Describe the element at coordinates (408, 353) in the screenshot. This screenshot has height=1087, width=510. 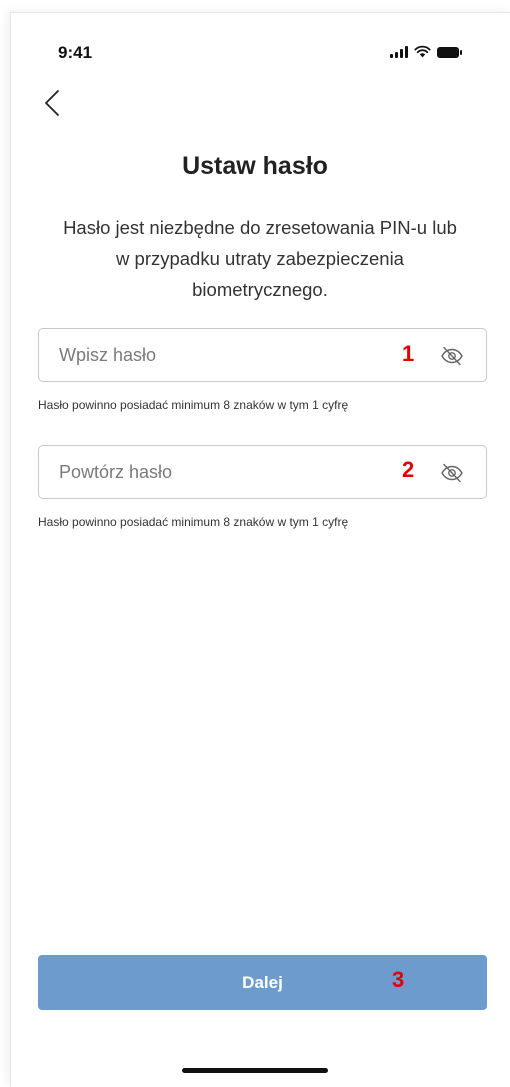
I see `annotation-marker-1: 1` at that location.